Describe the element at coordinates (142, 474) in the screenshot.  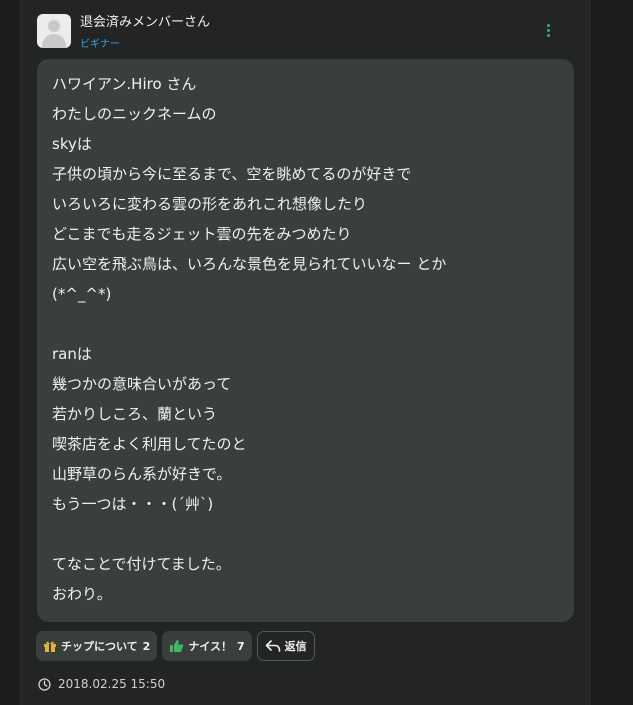
I see `comment-line: 山野草のらん系が好きで。` at that location.